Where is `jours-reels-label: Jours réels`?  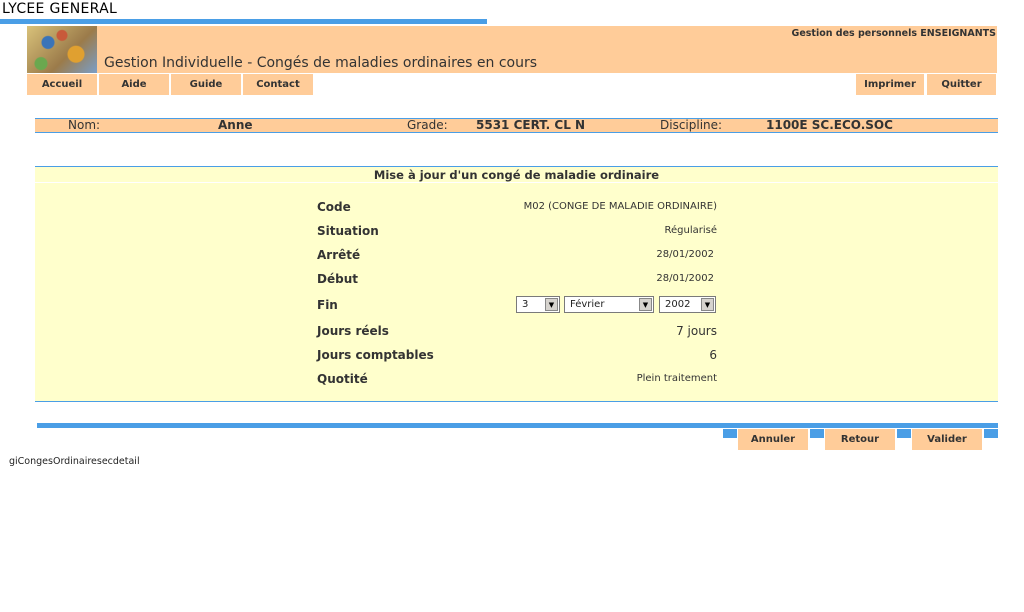 jours-reels-label: Jours réels is located at coordinates (353, 331).